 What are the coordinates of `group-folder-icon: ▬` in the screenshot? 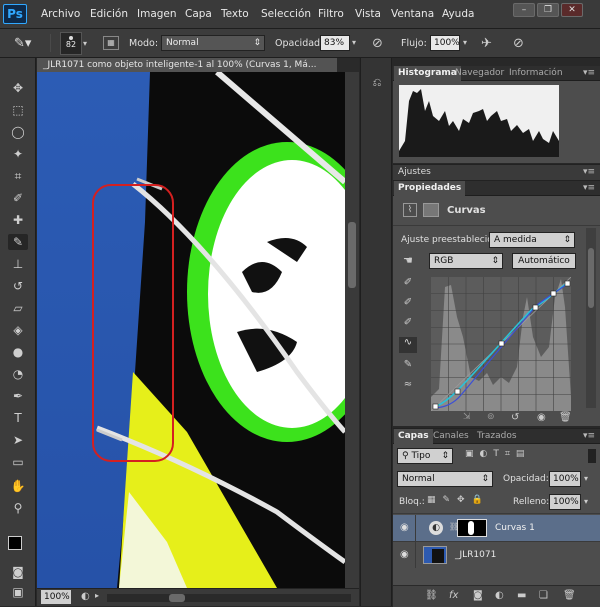 It's located at (521, 595).